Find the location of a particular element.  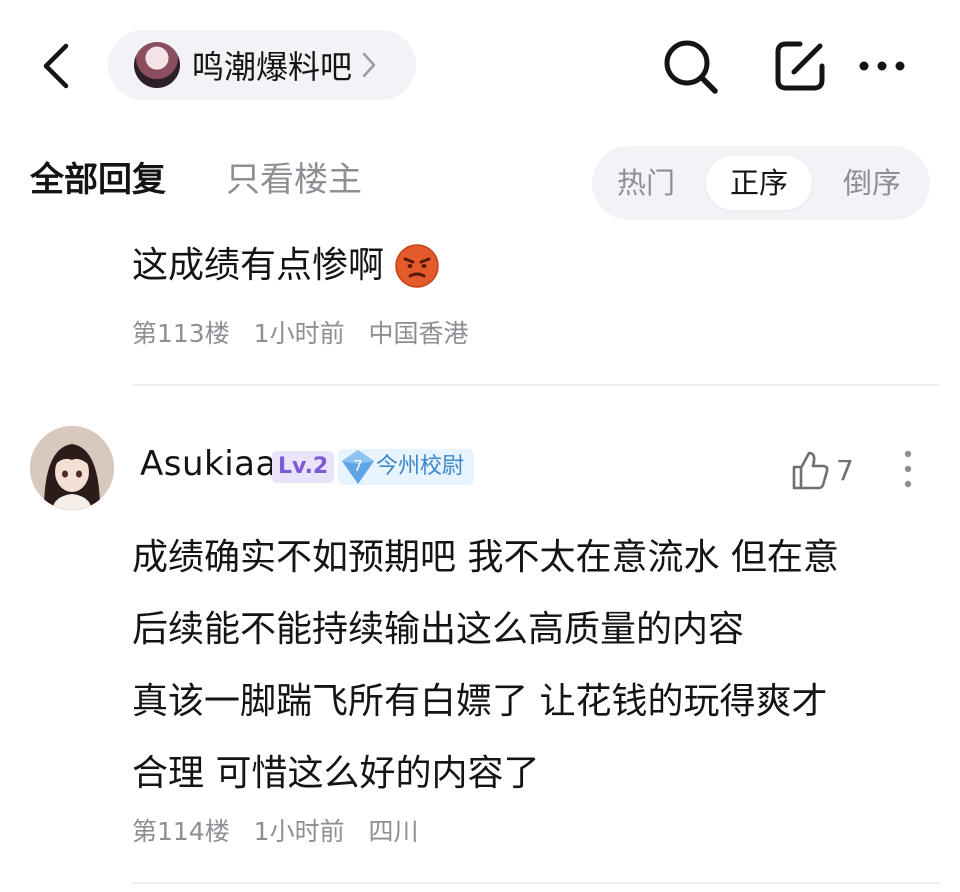

reply-114-meta: 第114楼 1小时前 四川 is located at coordinates (283, 830).